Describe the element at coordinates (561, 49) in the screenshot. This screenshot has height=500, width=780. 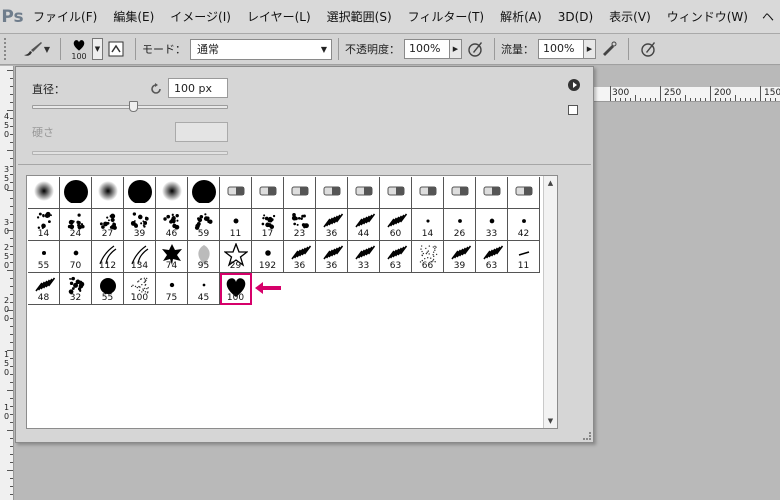
I see `flow-input: 100%` at that location.